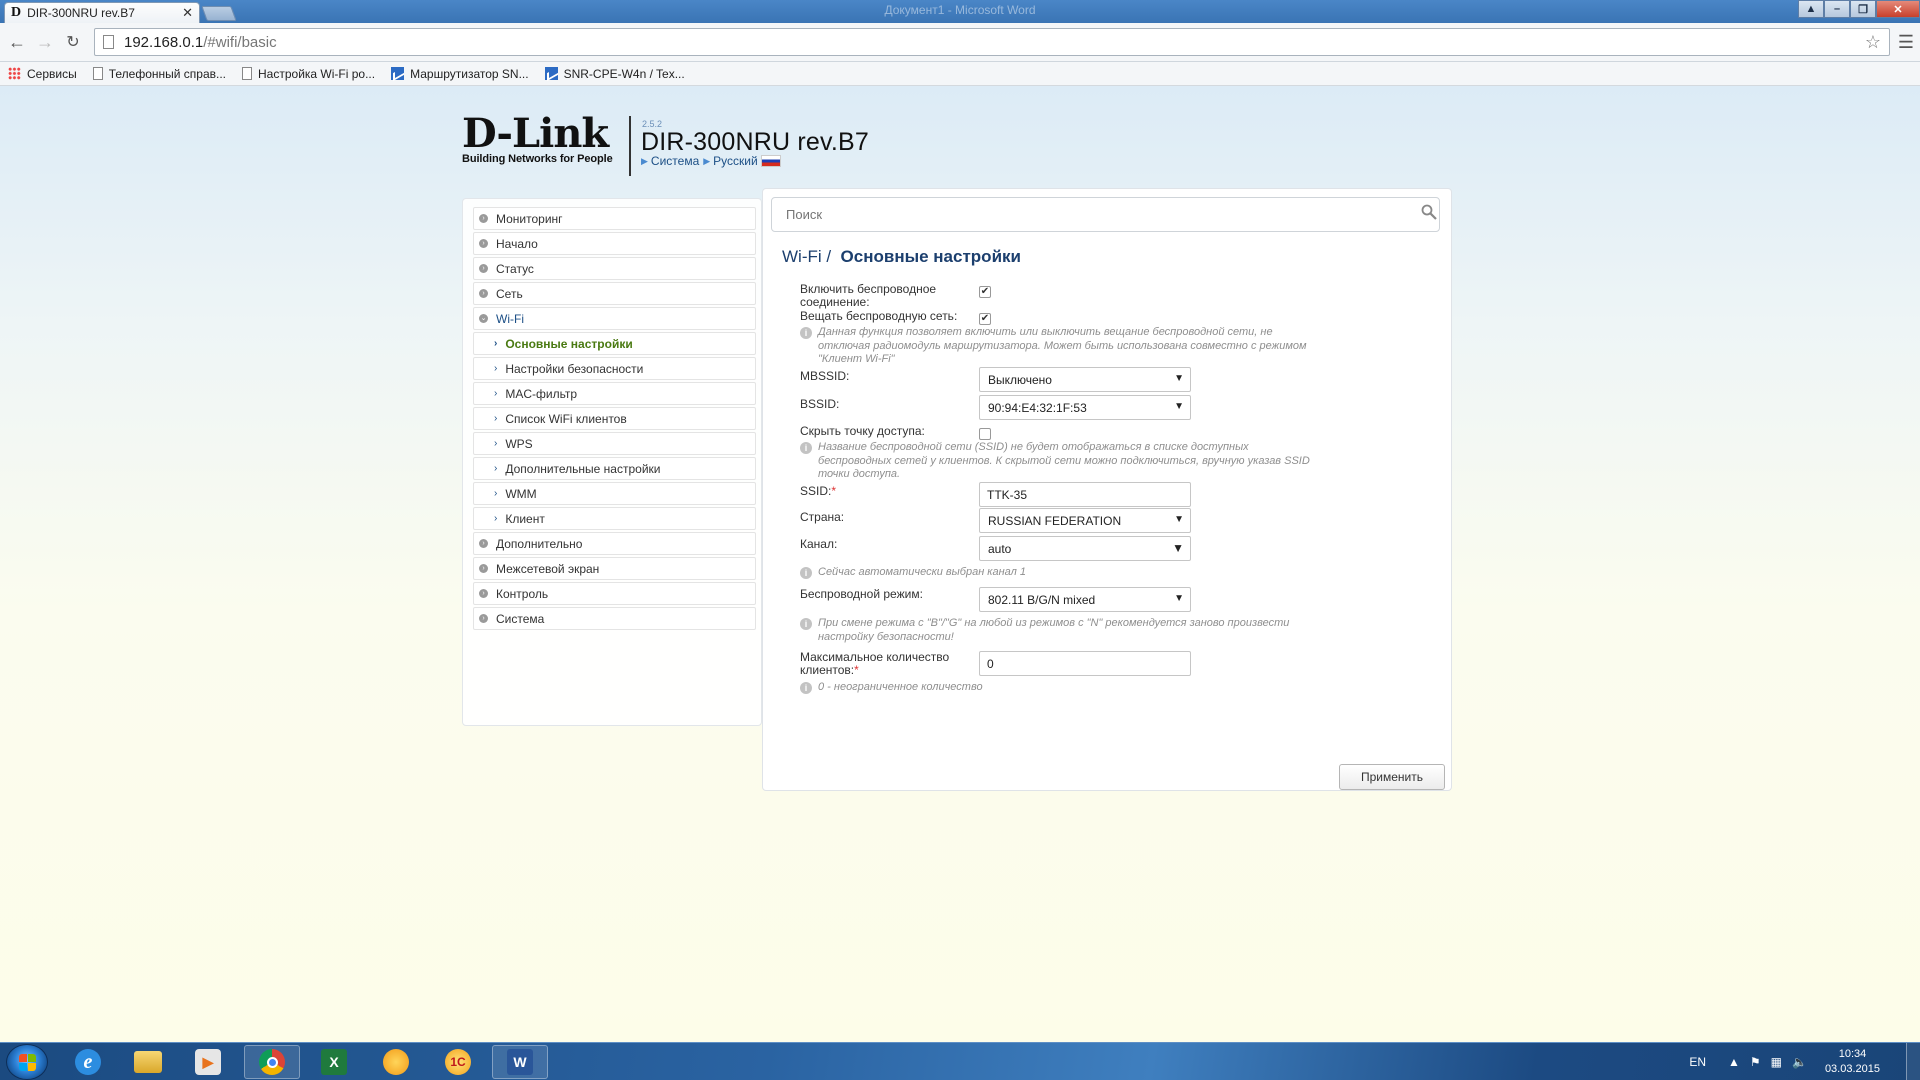  What do you see at coordinates (861, 594) in the screenshot?
I see `wireless-mode-label: Беспроводной режим:` at bounding box center [861, 594].